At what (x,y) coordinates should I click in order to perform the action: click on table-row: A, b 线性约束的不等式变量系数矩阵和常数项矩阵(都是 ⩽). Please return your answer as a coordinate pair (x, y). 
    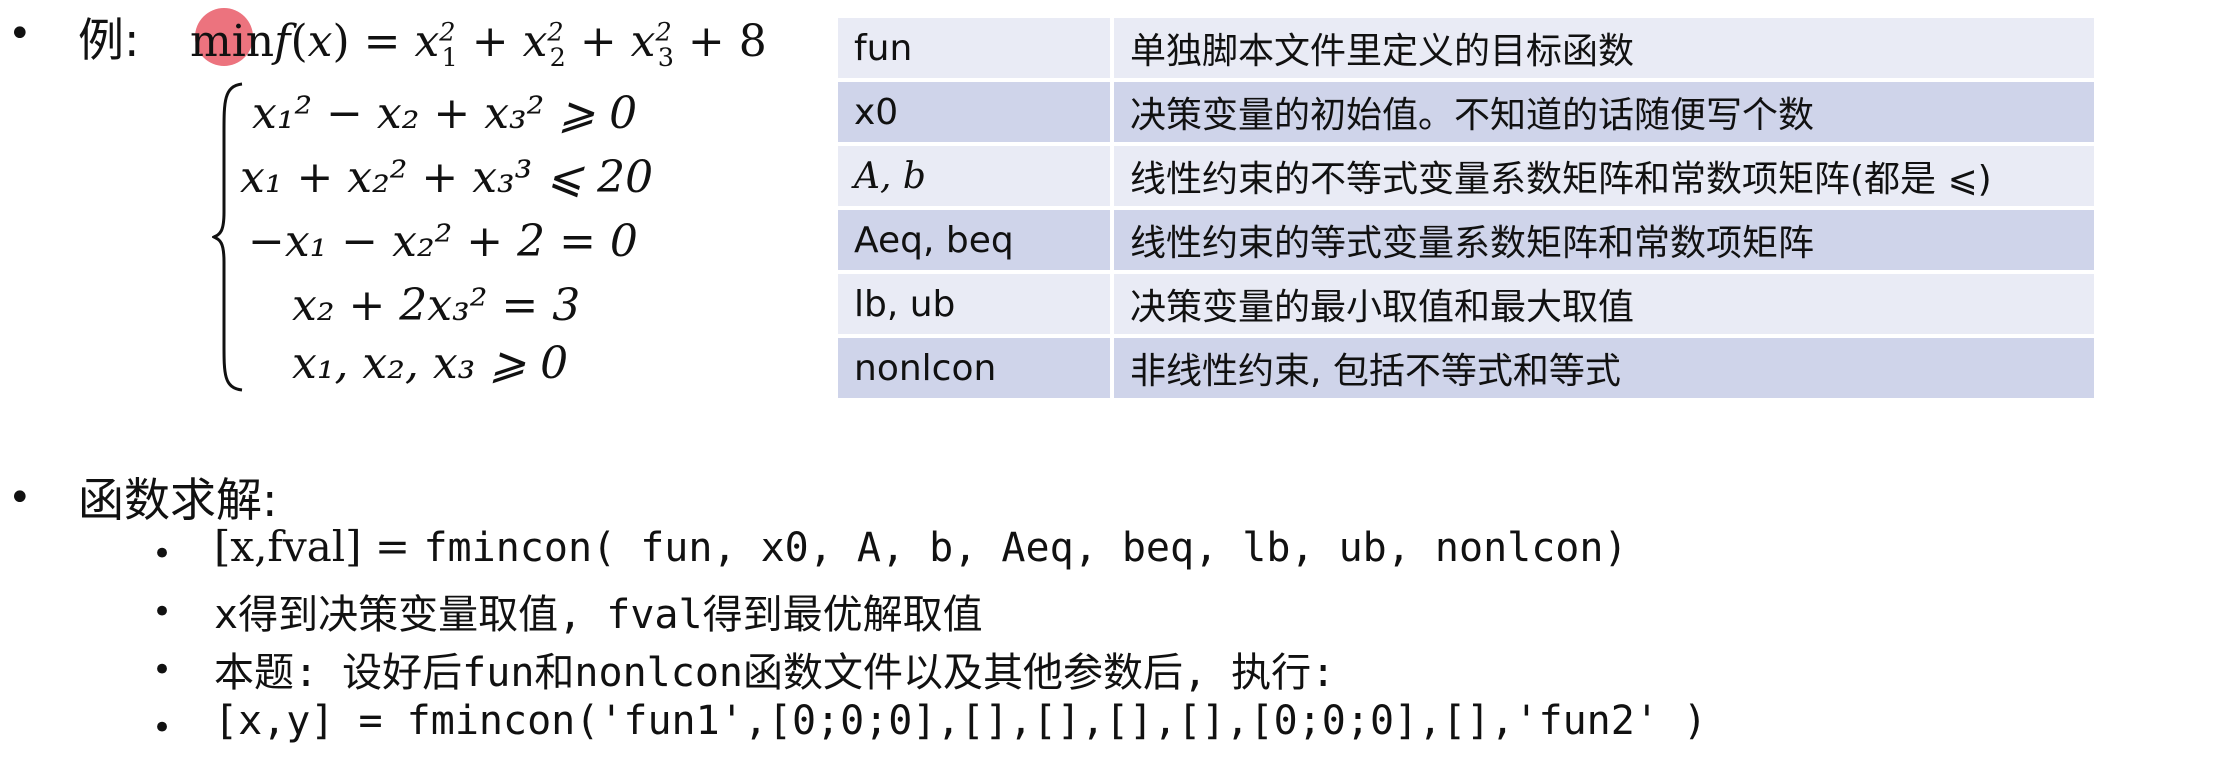
    Looking at the image, I should click on (1466, 176).